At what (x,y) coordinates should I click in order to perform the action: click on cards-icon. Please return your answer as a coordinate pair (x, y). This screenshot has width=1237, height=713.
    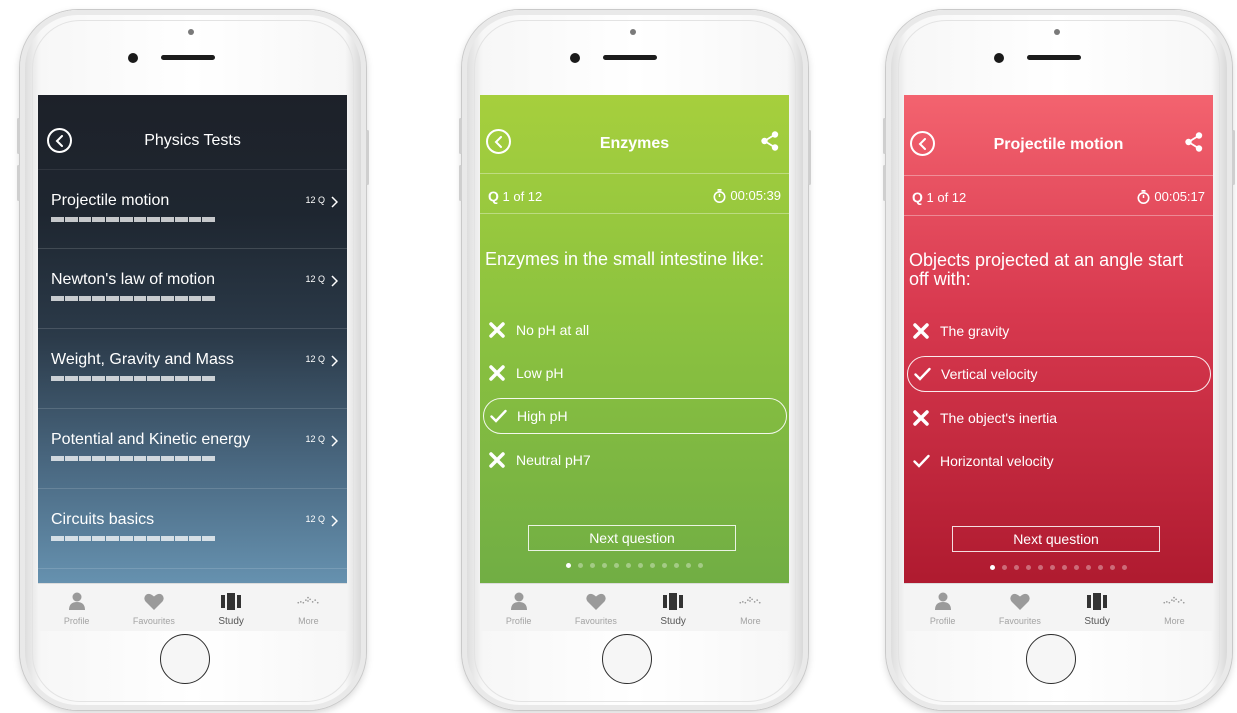
    Looking at the image, I should click on (673, 601).